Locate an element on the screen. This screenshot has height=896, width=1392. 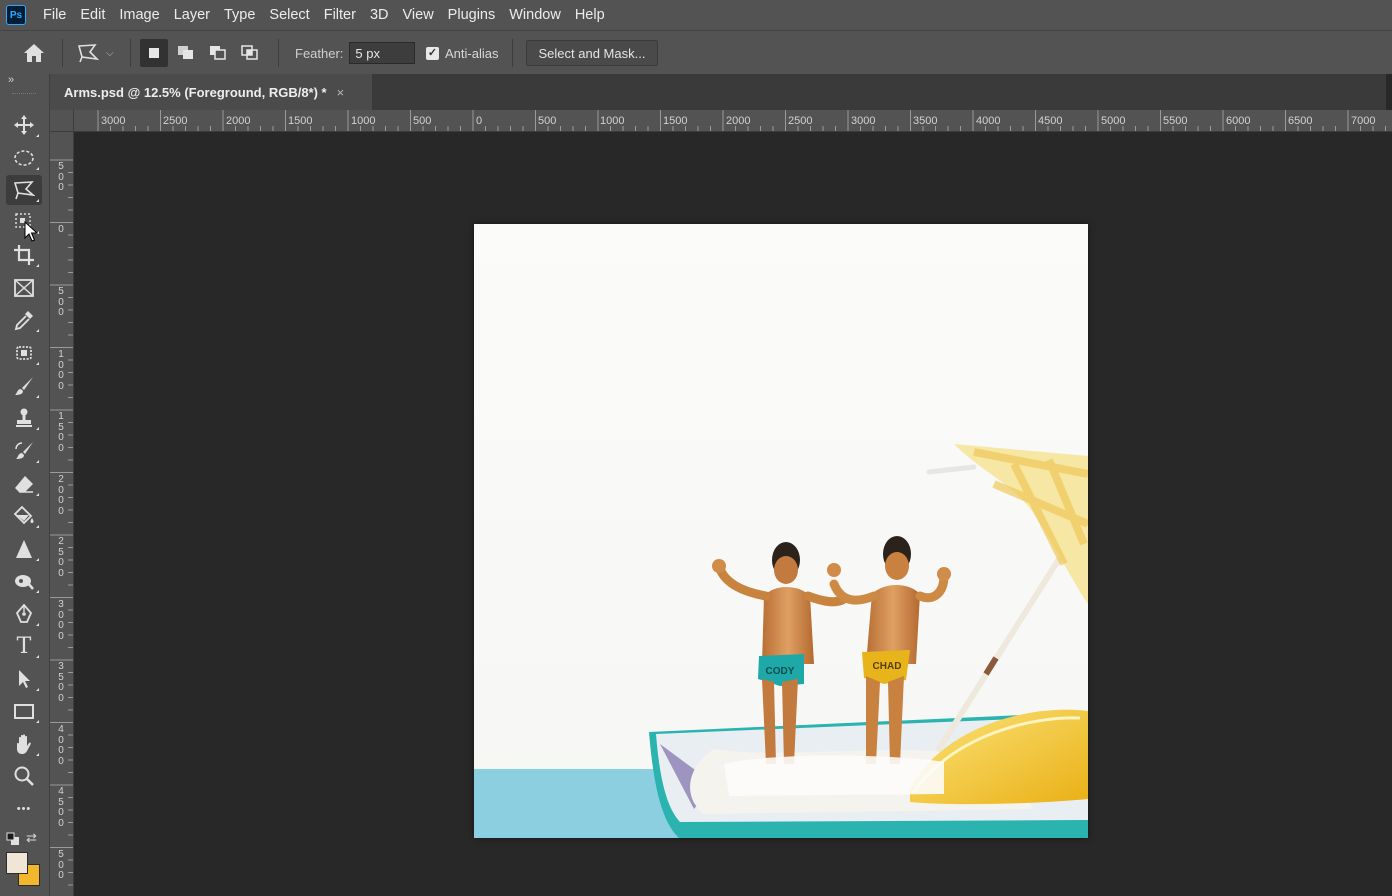
ruler-label: 2000 is located at coordinates (738, 121).